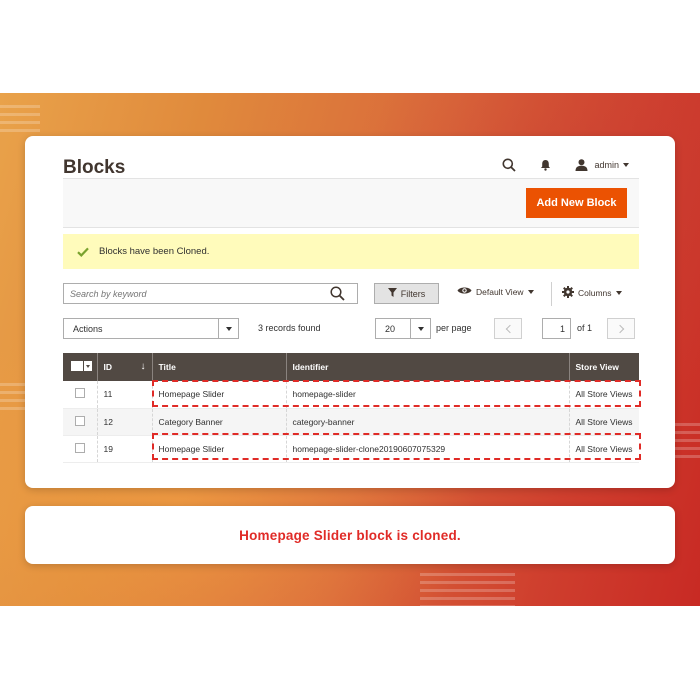 The width and height of the screenshot is (700, 700). I want to click on search-input, so click(189, 294).